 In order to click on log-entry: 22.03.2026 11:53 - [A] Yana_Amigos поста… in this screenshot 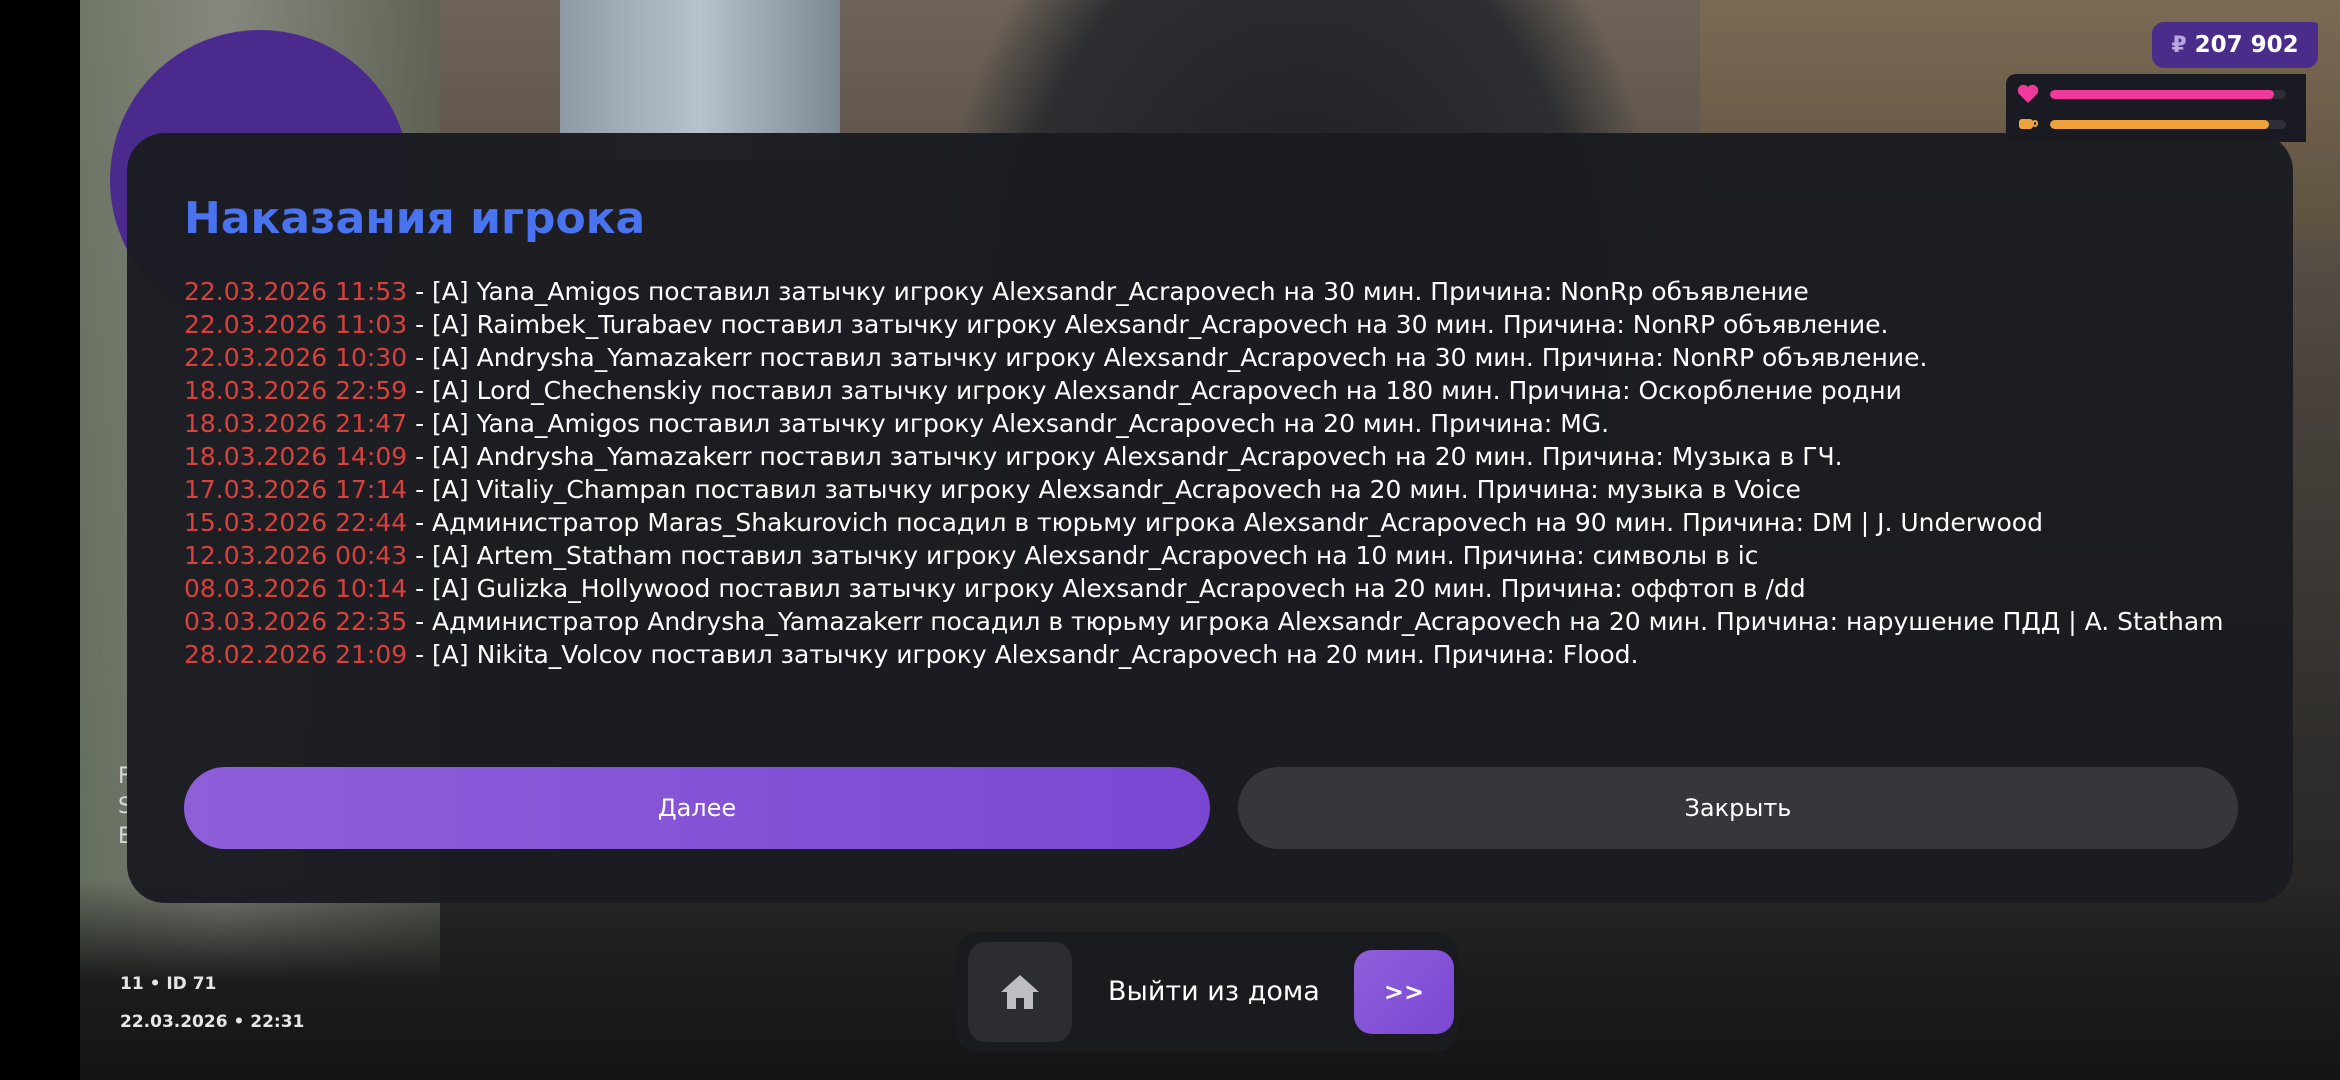, I will do `click(1214, 291)`.